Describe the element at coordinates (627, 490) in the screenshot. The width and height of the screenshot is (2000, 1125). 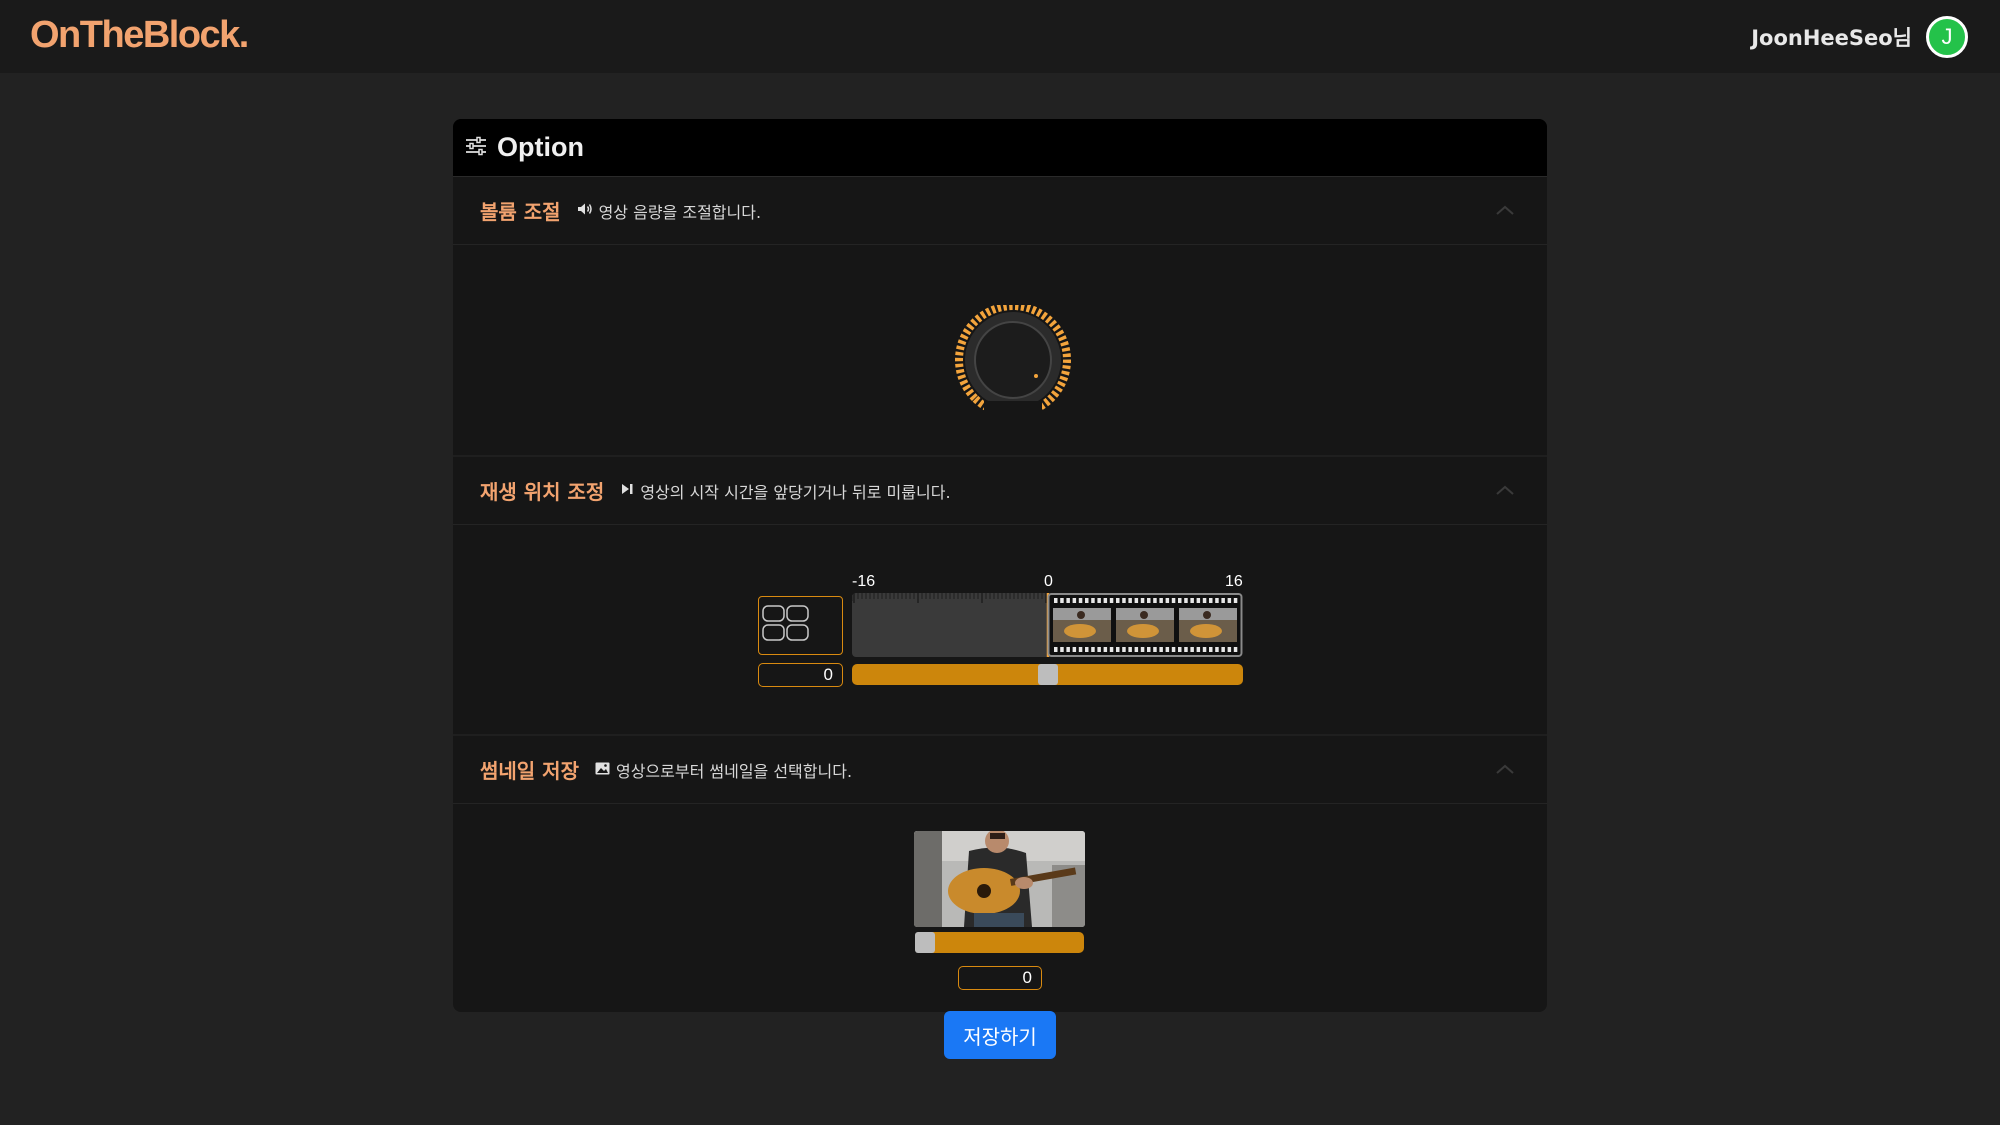
I see `play-skip-icon` at that location.